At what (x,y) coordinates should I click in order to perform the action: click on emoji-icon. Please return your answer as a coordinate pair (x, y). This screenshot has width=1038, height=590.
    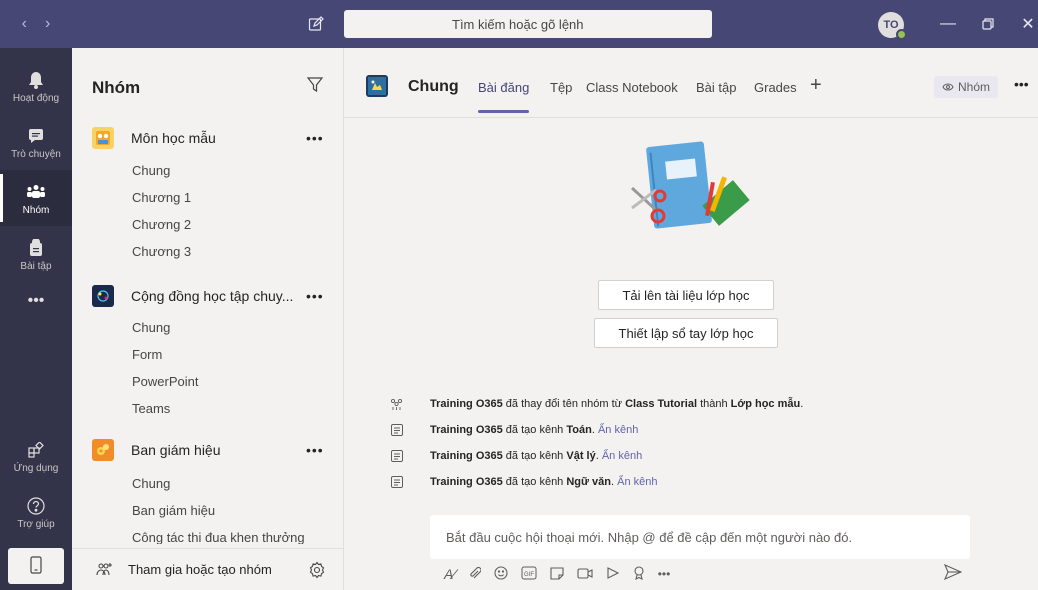
    Looking at the image, I should click on (501, 574).